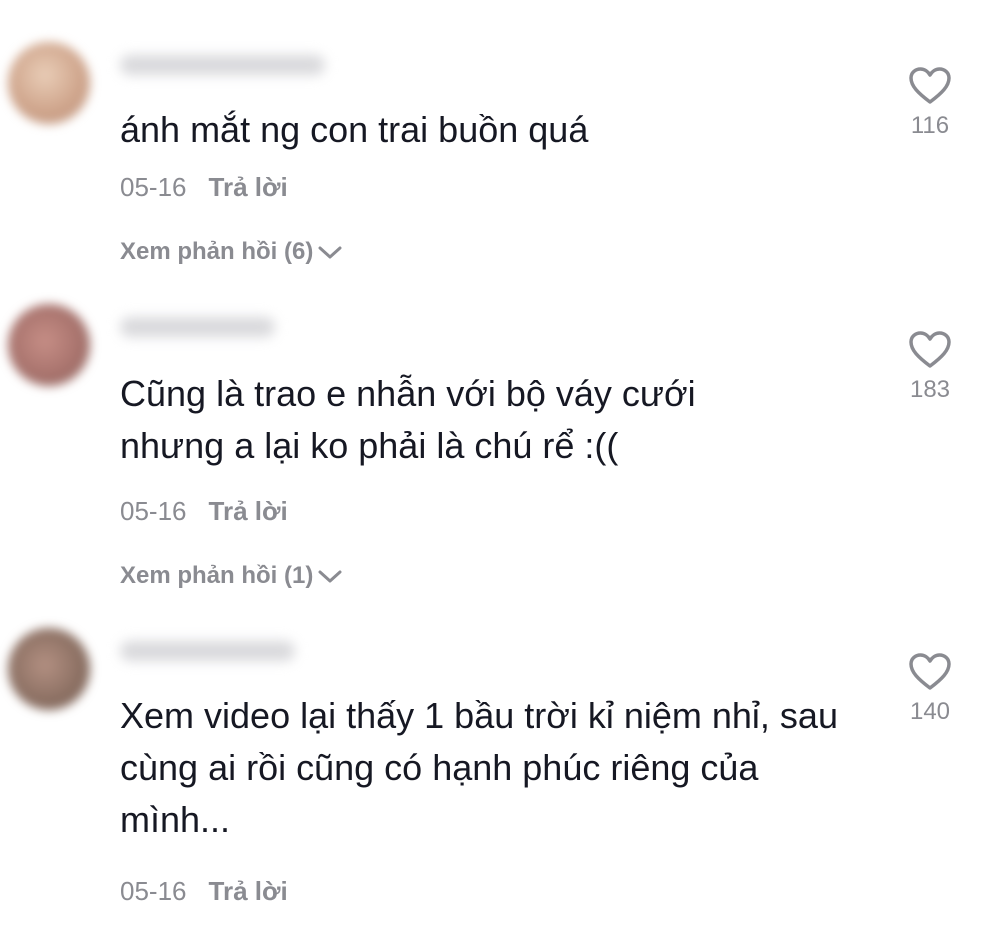 Image resolution: width=1000 pixels, height=926 pixels. What do you see at coordinates (354, 129) in the screenshot?
I see `comment-text: ánh mắt ng con trai buồn quá` at bounding box center [354, 129].